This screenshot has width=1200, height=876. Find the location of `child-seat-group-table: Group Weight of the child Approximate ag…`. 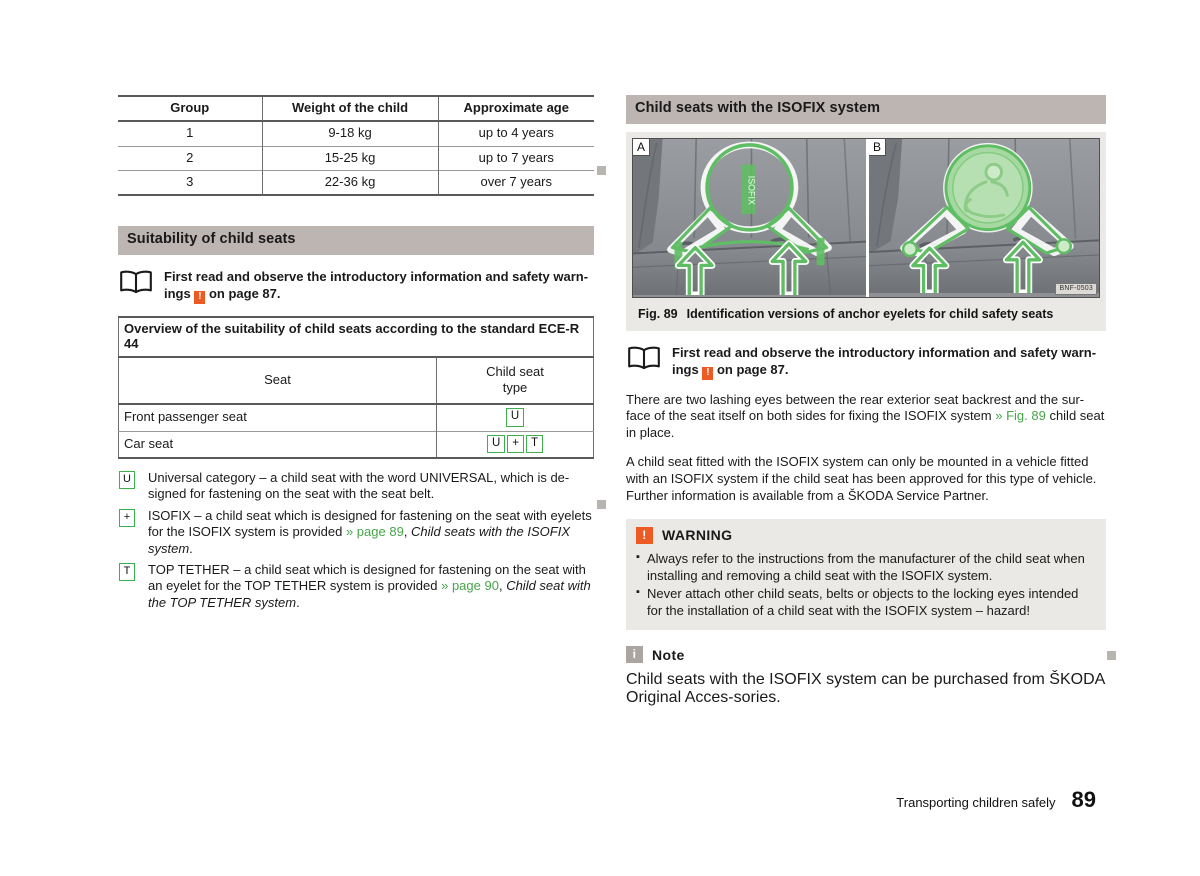

child-seat-group-table: Group Weight of the child Approximate ag… is located at coordinates (356, 145).